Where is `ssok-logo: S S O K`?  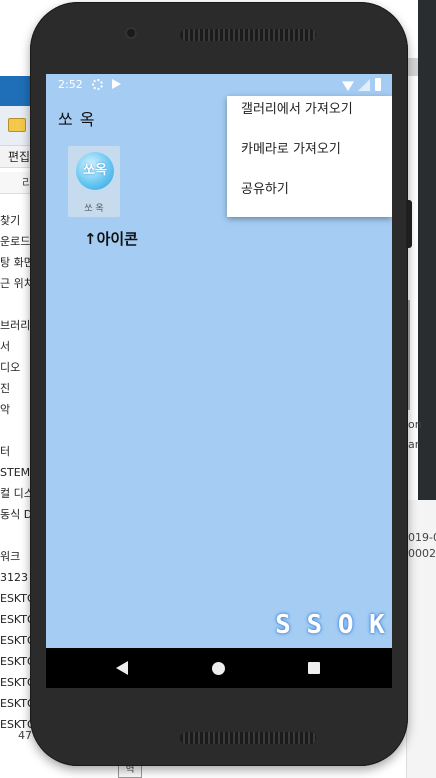 ssok-logo: S S O K is located at coordinates (330, 625).